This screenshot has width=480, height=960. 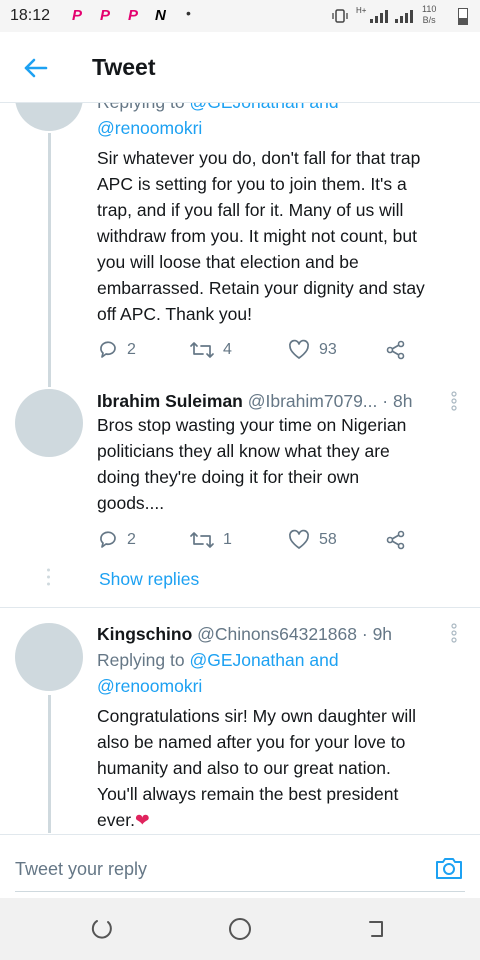 What do you see at coordinates (397, 401) in the screenshot?
I see `tweet-time: · 8h` at bounding box center [397, 401].